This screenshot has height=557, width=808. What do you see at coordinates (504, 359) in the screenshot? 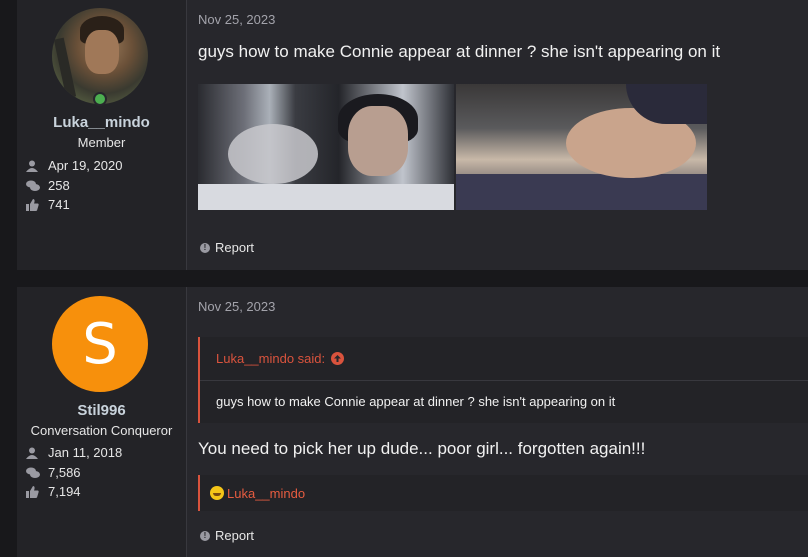
I see `quote-header: Luka__mindo said:` at bounding box center [504, 359].